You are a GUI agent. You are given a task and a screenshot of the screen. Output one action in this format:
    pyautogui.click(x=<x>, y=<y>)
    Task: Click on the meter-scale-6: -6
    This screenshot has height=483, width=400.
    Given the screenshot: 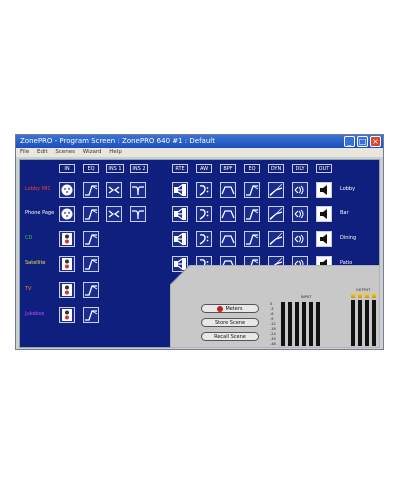 What is the action you would take?
    pyautogui.click(x=272, y=314)
    